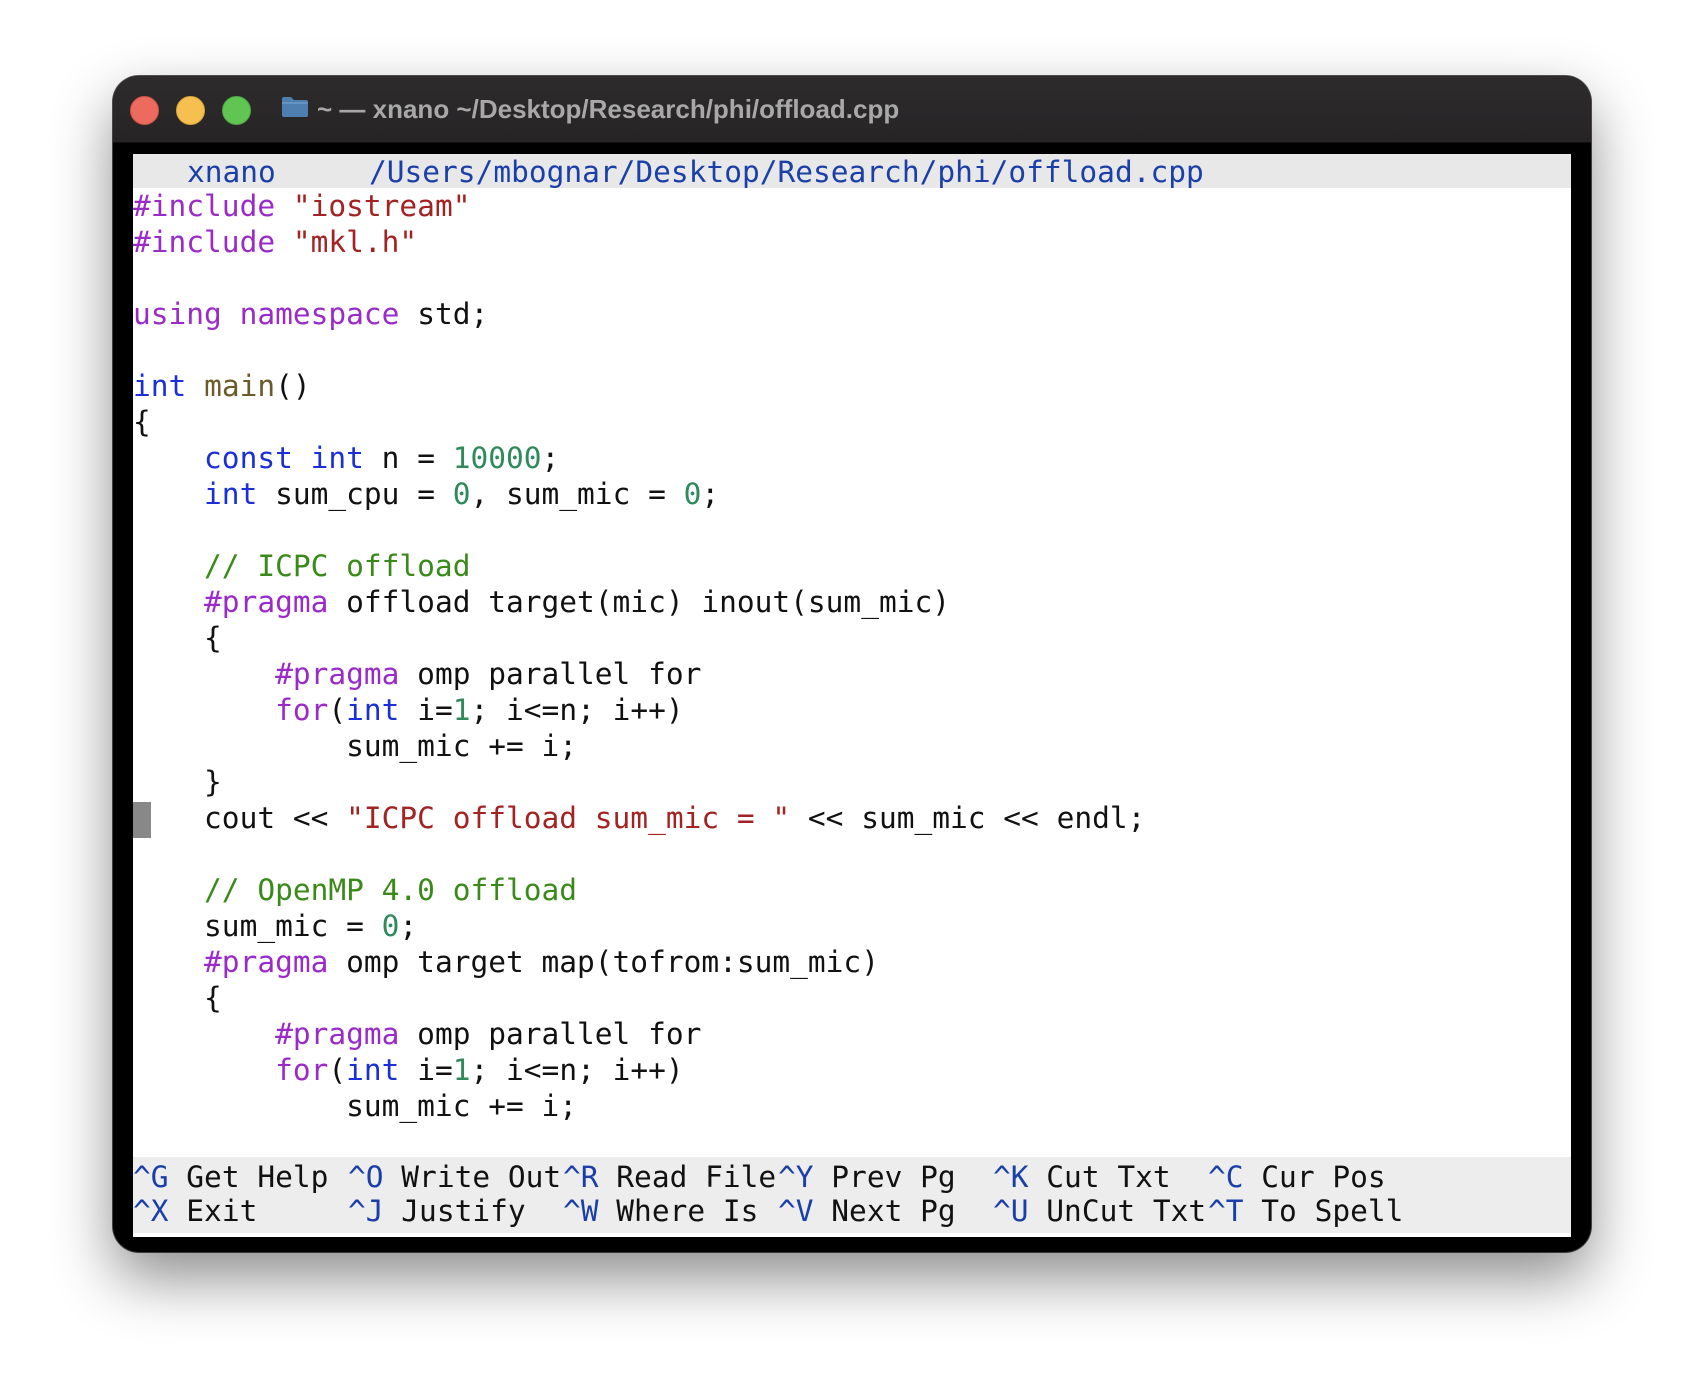  What do you see at coordinates (231, 172) in the screenshot?
I see `program-name: xnano` at bounding box center [231, 172].